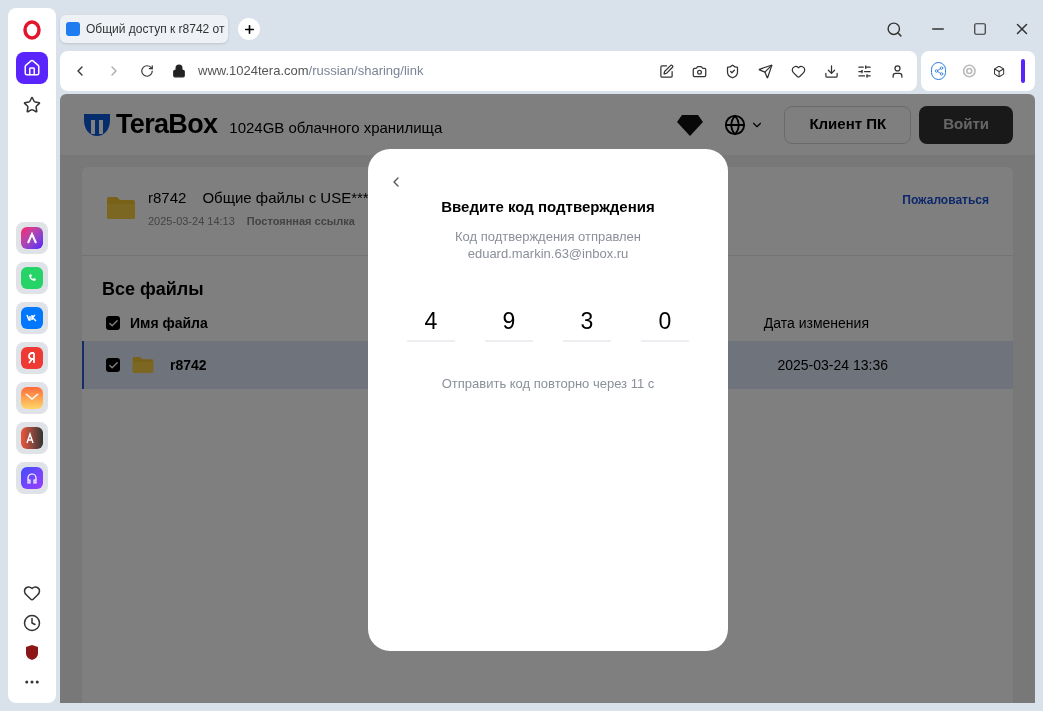  I want to click on brand-name: TeraBox, so click(167, 125).